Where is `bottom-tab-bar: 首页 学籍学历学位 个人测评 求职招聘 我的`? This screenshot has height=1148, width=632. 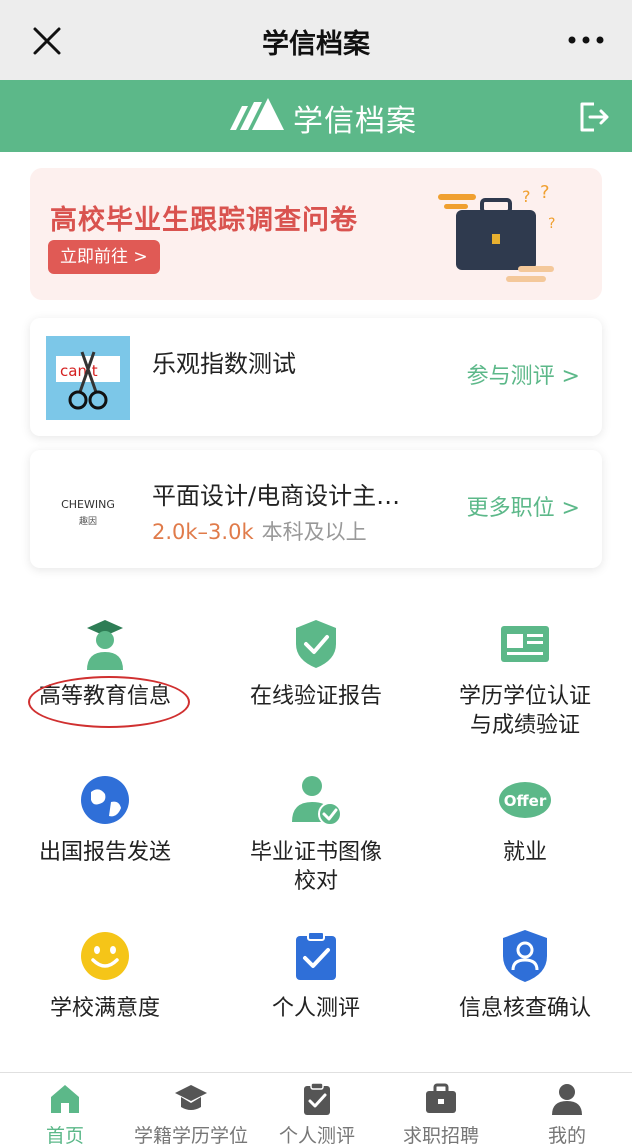
bottom-tab-bar: 首页 学籍学历学位 个人测评 求职招聘 我的 is located at coordinates (316, 1110).